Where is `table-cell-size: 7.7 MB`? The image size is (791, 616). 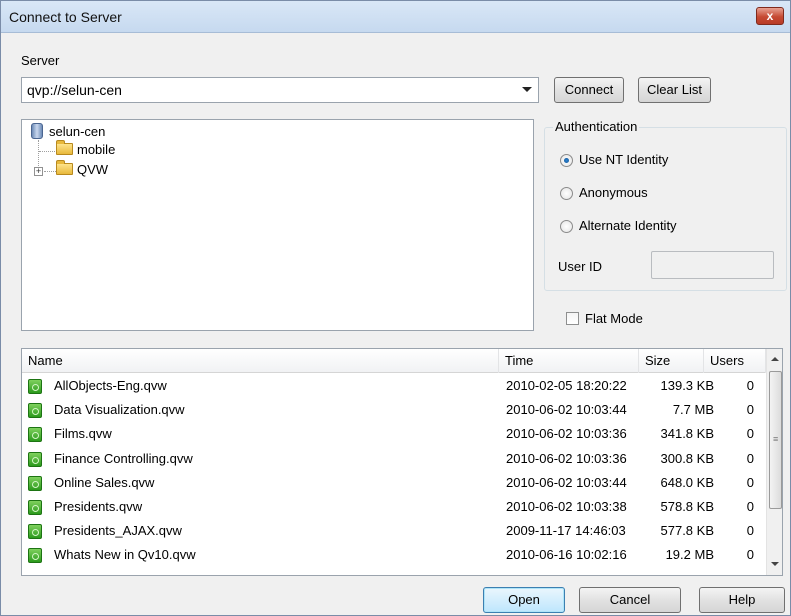 table-cell-size: 7.7 MB is located at coordinates (693, 410).